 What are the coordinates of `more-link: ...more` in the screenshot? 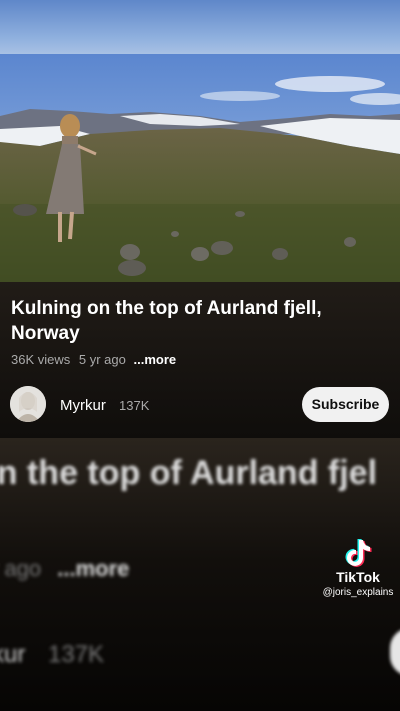 It's located at (154, 359).